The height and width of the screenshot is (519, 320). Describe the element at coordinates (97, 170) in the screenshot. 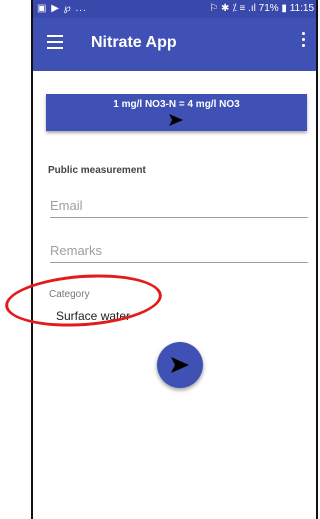

I see `section-title: Public measurement` at that location.